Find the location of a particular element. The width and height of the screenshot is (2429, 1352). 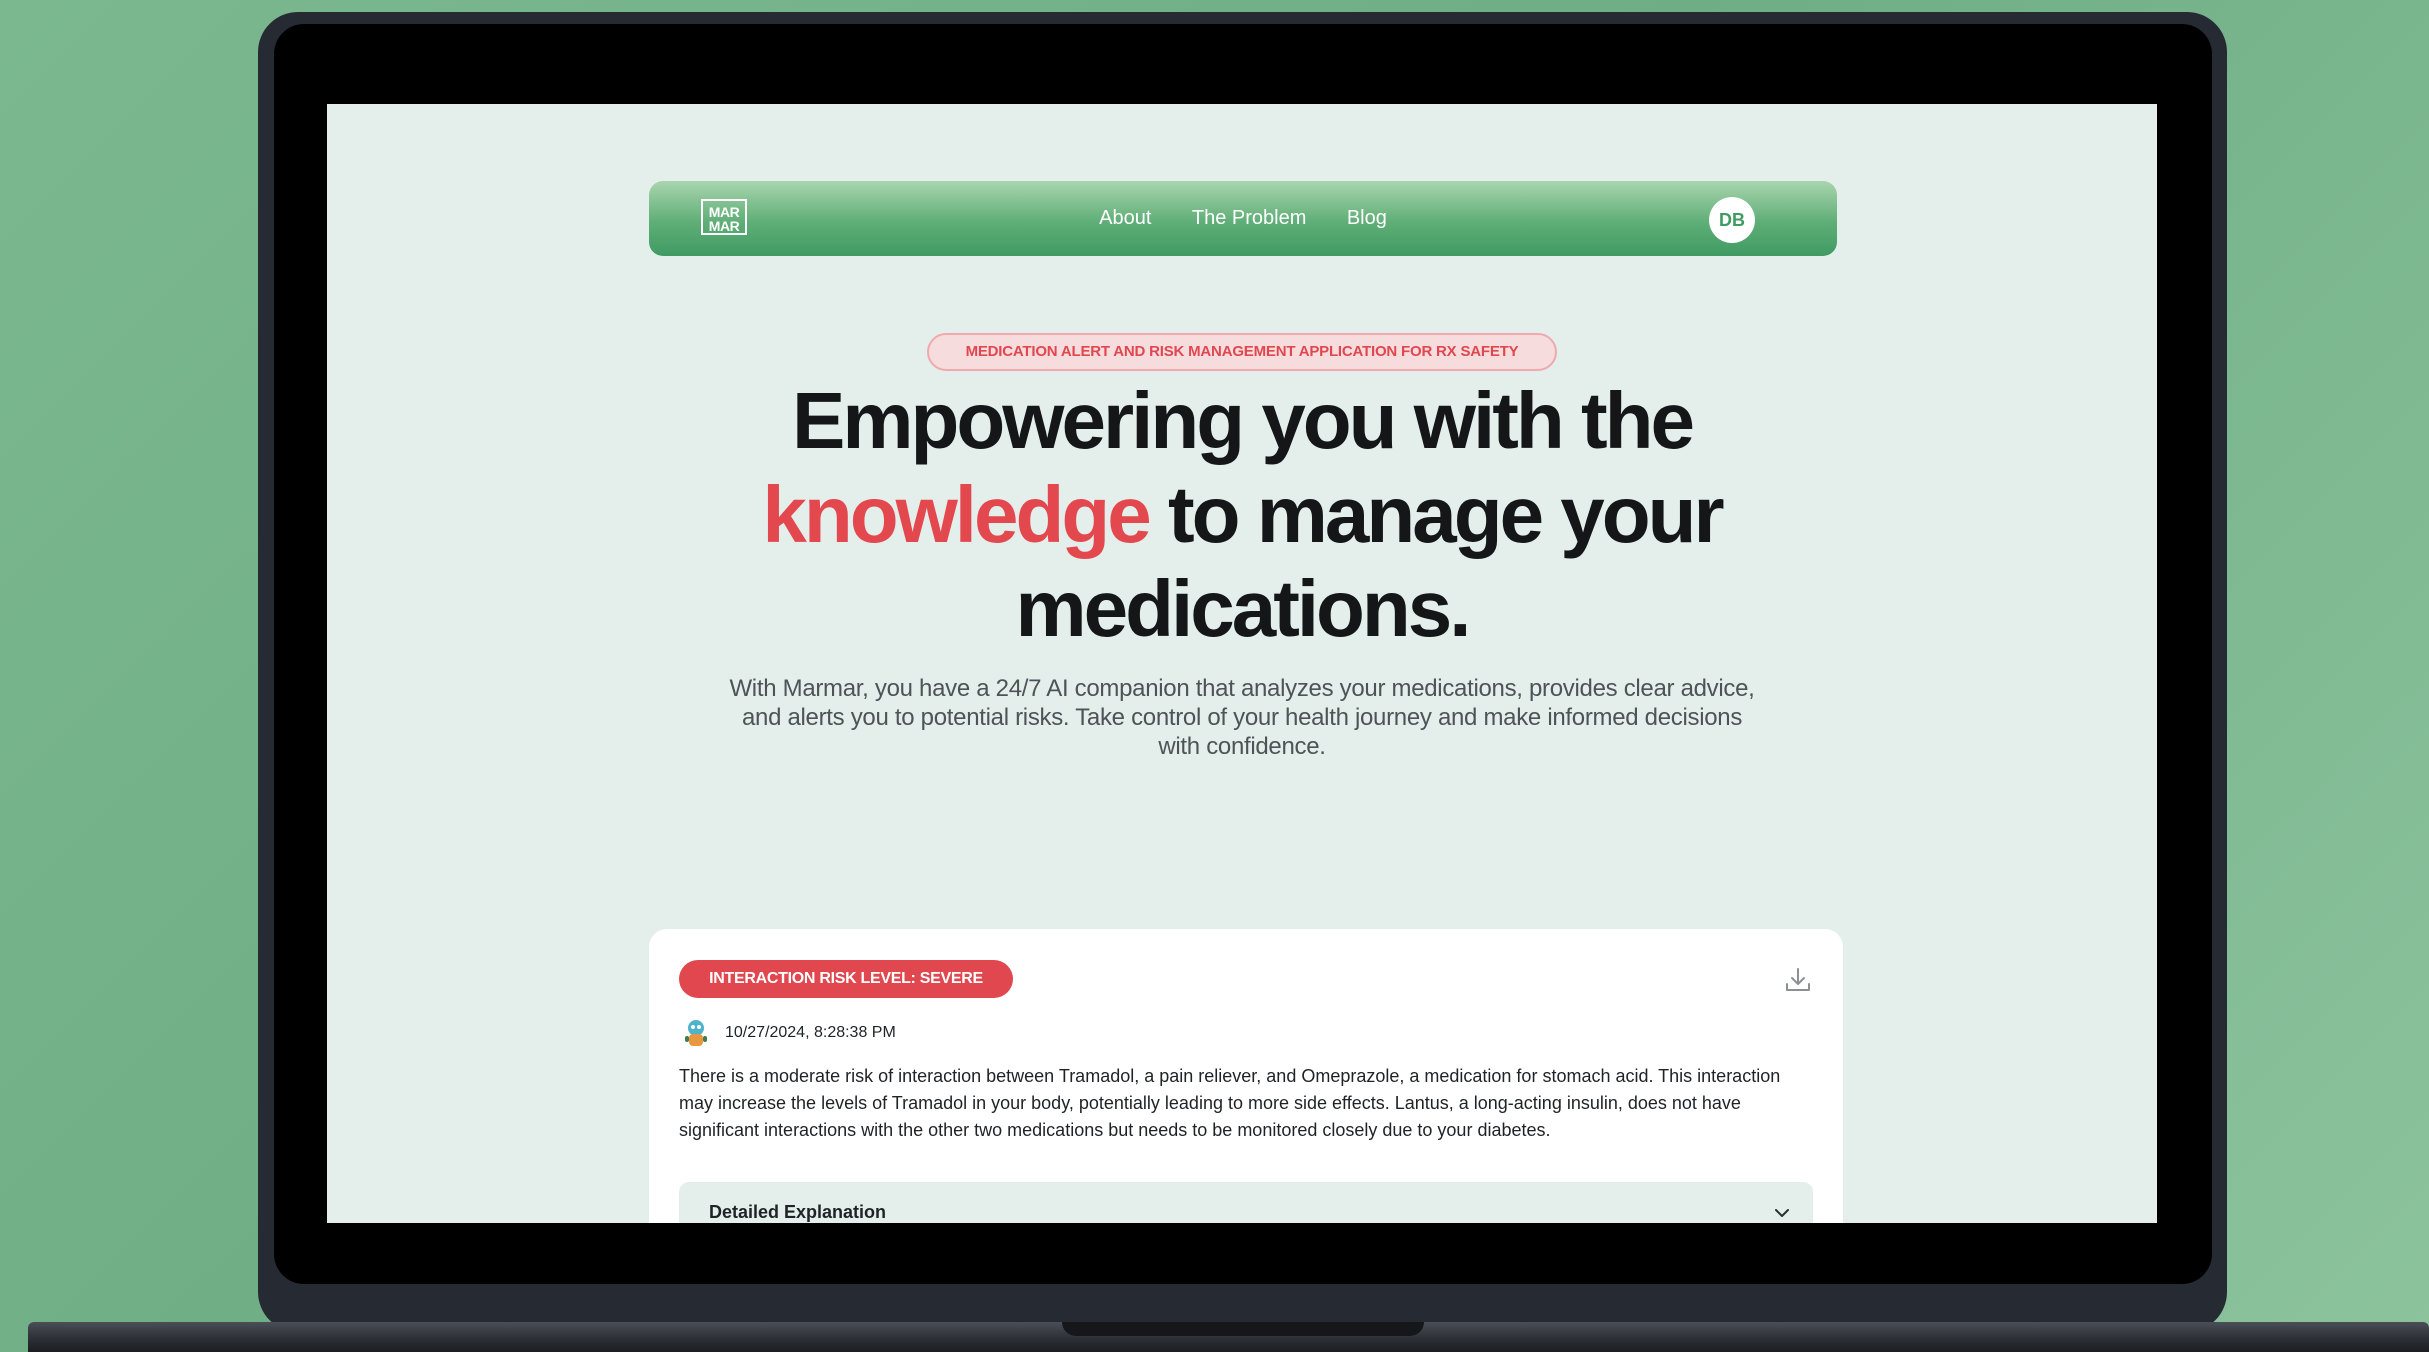

download-icon is located at coordinates (1798, 980).